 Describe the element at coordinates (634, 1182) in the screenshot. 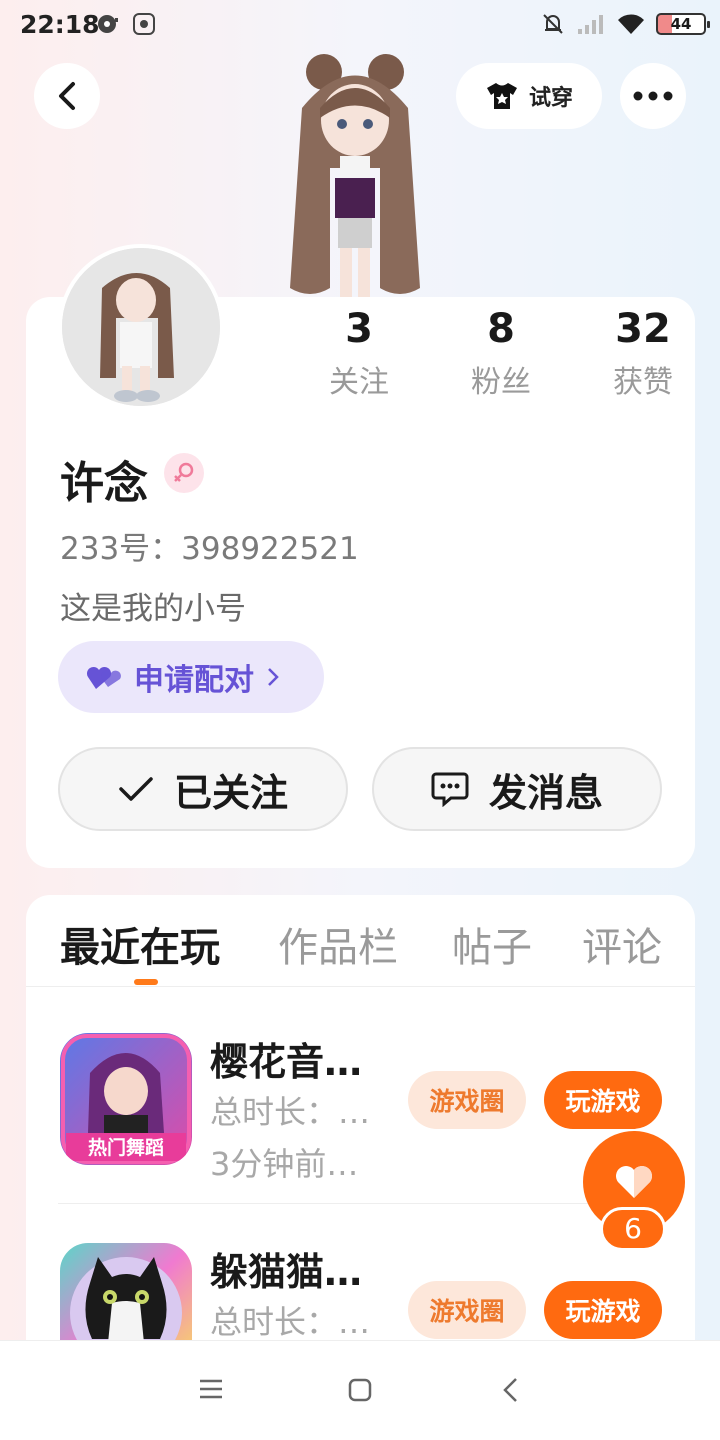

I see `heart-icon` at that location.